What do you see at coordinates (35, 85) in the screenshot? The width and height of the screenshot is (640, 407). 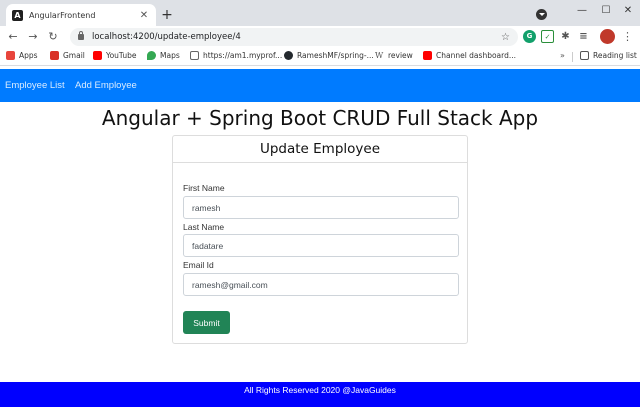 I see `nav-employee-list-link: Employee List` at bounding box center [35, 85].